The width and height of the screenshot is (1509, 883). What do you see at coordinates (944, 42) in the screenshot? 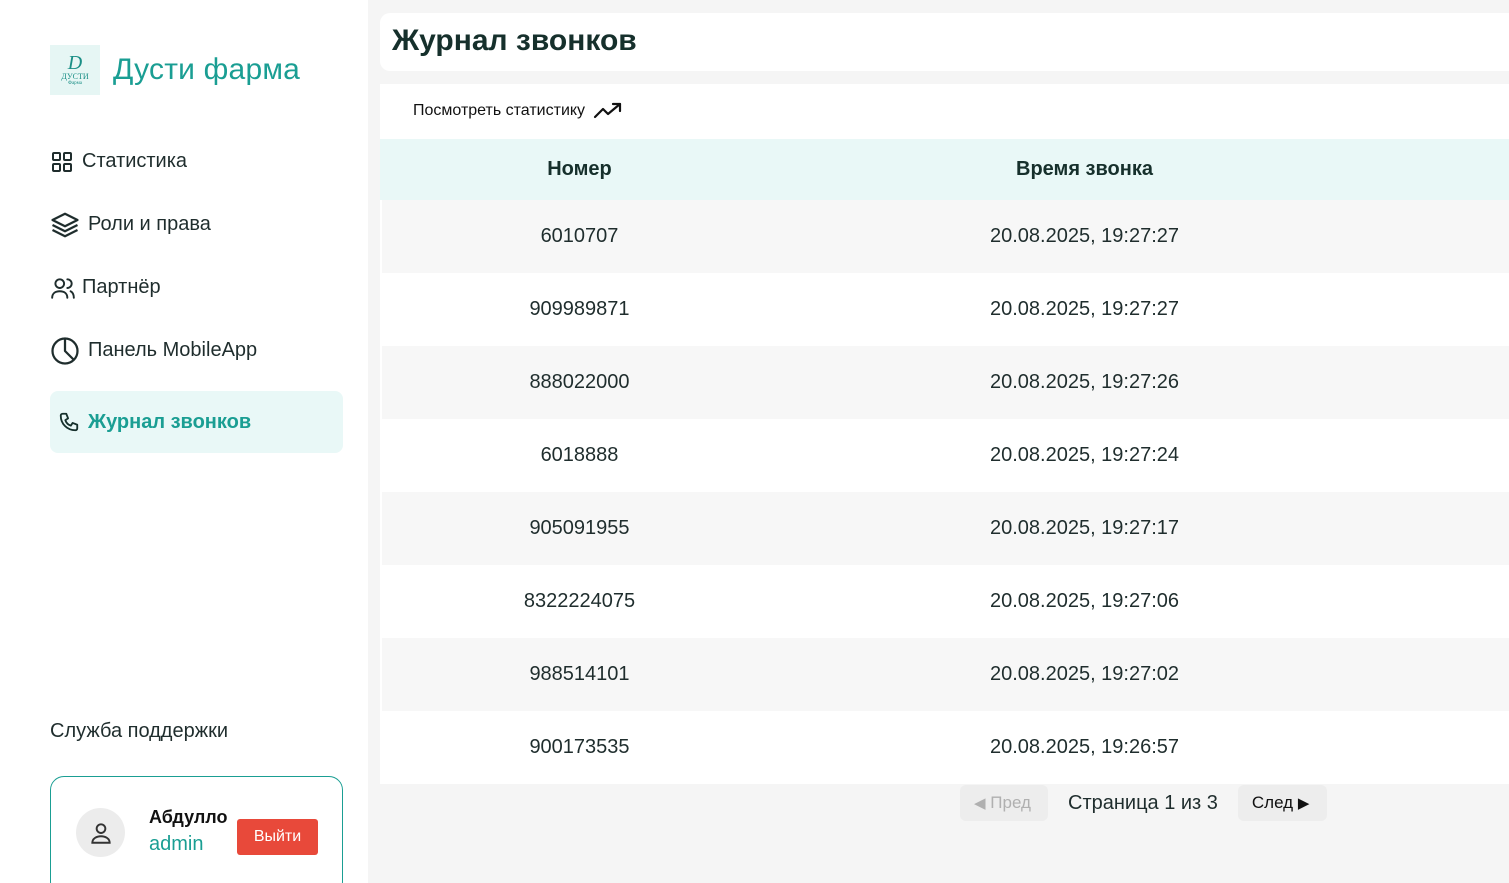
I see `title-bar: Журнал звонков` at bounding box center [944, 42].